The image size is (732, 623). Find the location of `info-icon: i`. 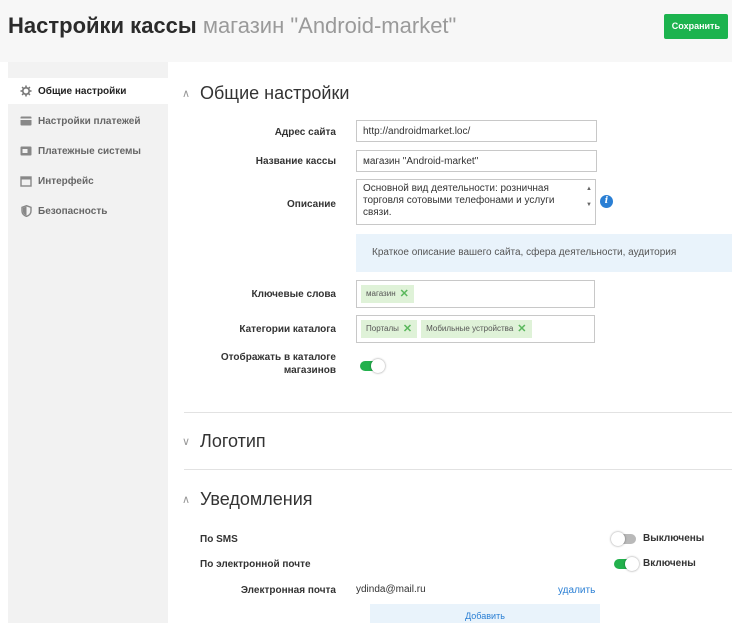

info-icon: i is located at coordinates (606, 201).